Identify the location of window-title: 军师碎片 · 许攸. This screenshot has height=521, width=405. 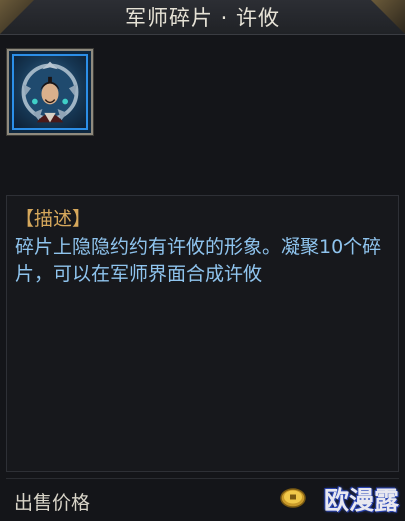
(202, 18).